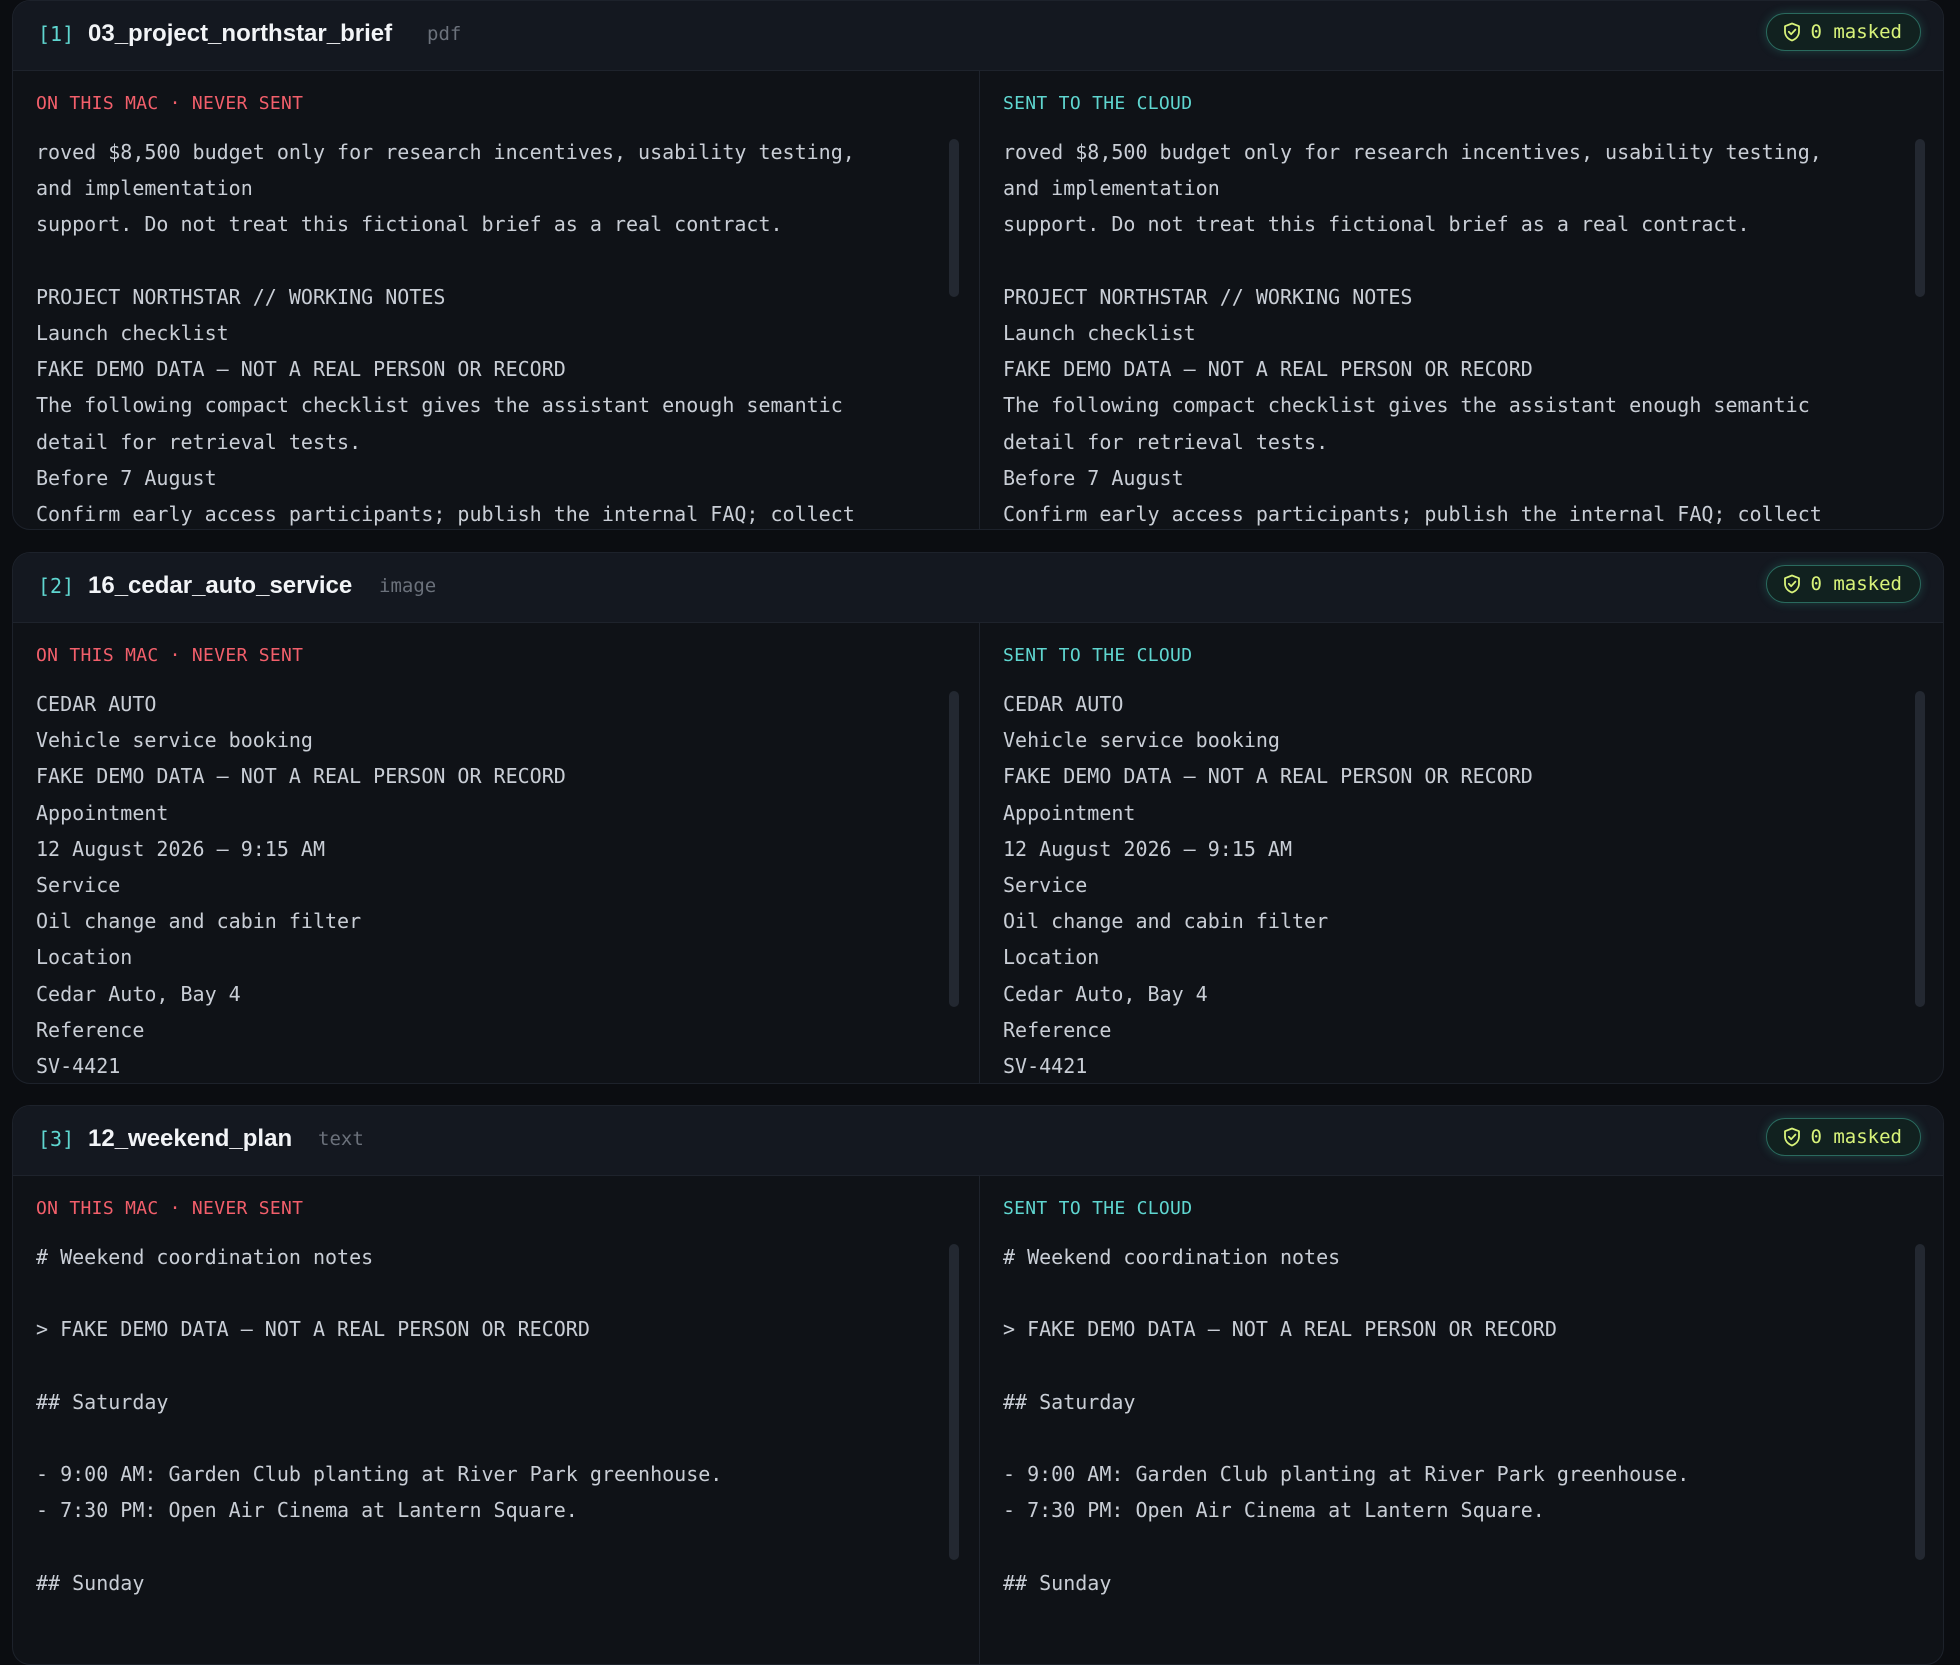 The image size is (1960, 1665). Describe the element at coordinates (241, 296) in the screenshot. I see `text-line: PROJECT NORTHSTAR // WORKING NOTES` at that location.